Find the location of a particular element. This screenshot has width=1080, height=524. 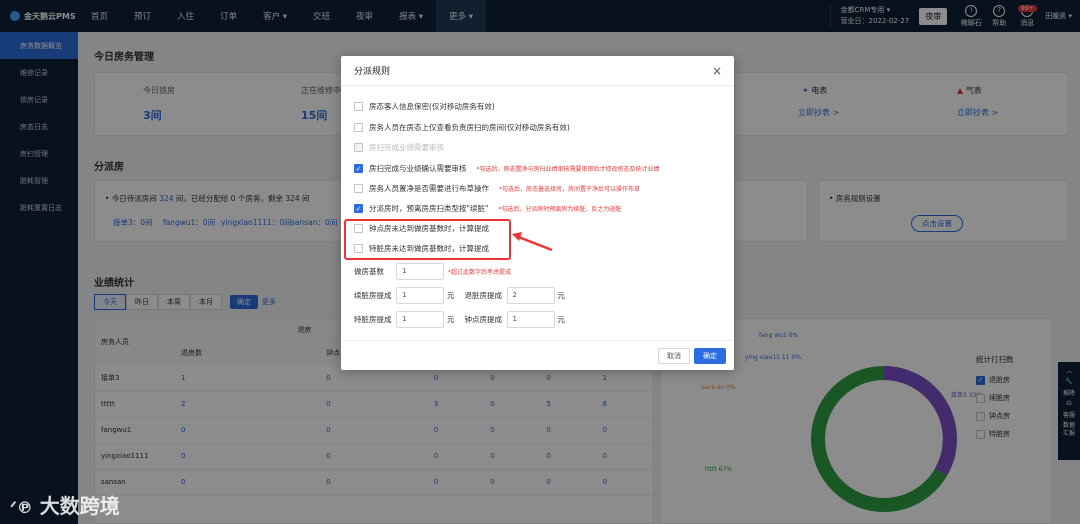

annotation-arrow-icon is located at coordinates (532, 242).